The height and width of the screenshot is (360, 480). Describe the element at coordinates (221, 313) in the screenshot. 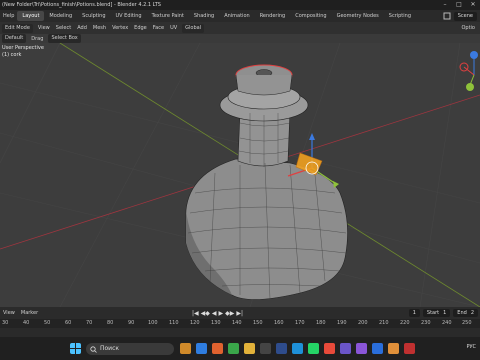

I see `play-button: ▶` at that location.